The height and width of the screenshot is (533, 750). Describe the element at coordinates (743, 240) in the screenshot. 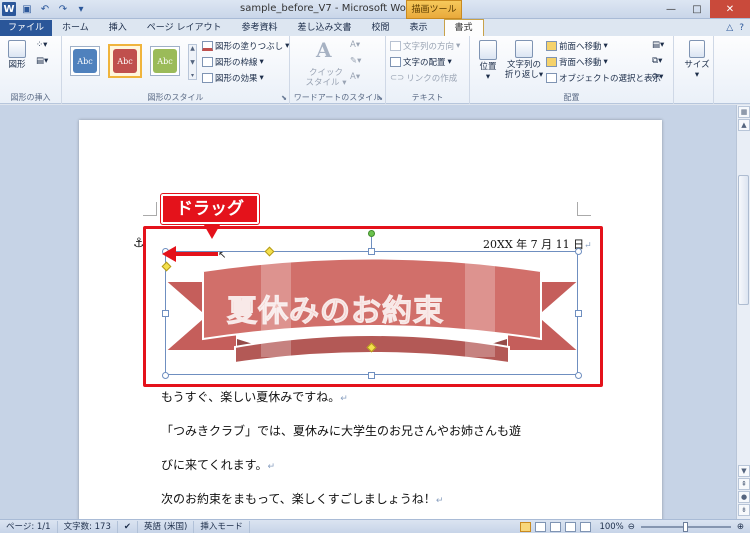

I see `scroll-thumb` at that location.